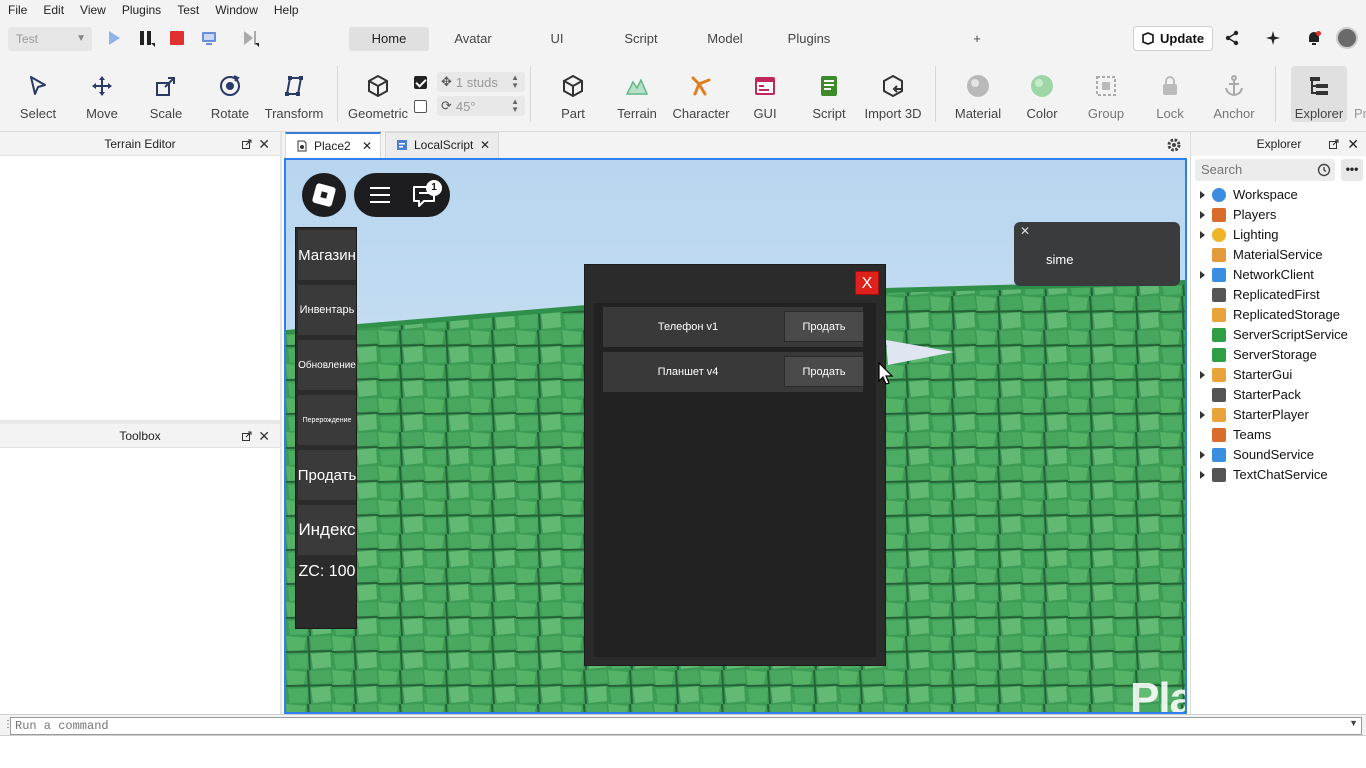 The height and width of the screenshot is (768, 1366). What do you see at coordinates (1173, 38) in the screenshot?
I see `update-button: Update` at bounding box center [1173, 38].